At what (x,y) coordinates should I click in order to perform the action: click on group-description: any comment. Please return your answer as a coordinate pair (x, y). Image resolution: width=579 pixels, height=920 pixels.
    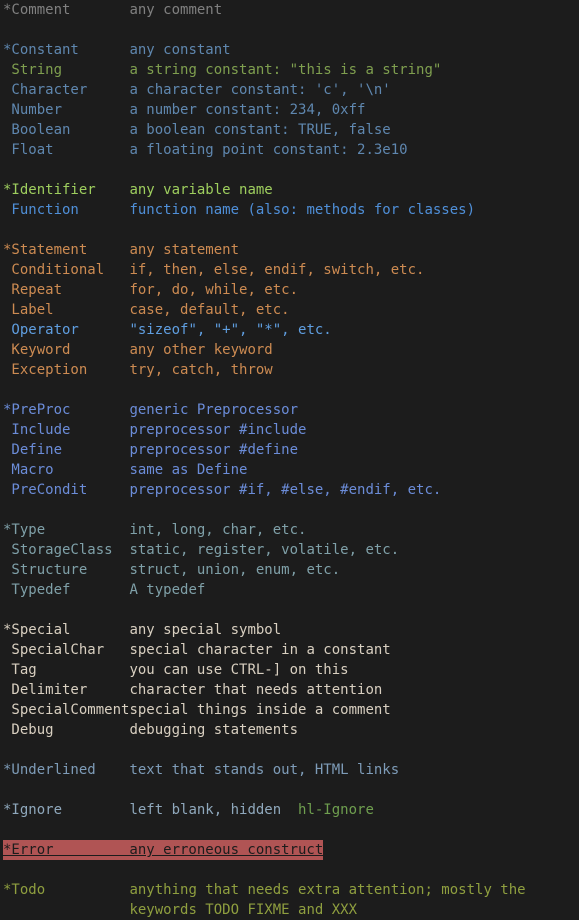
    Looking at the image, I should click on (176, 10).